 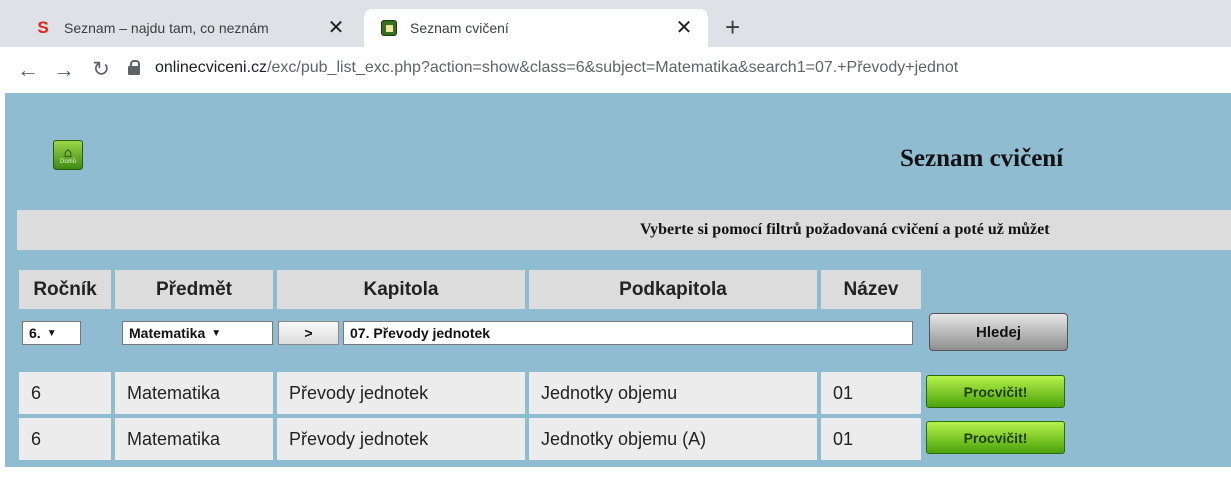 What do you see at coordinates (308, 333) in the screenshot?
I see `go-button: >` at bounding box center [308, 333].